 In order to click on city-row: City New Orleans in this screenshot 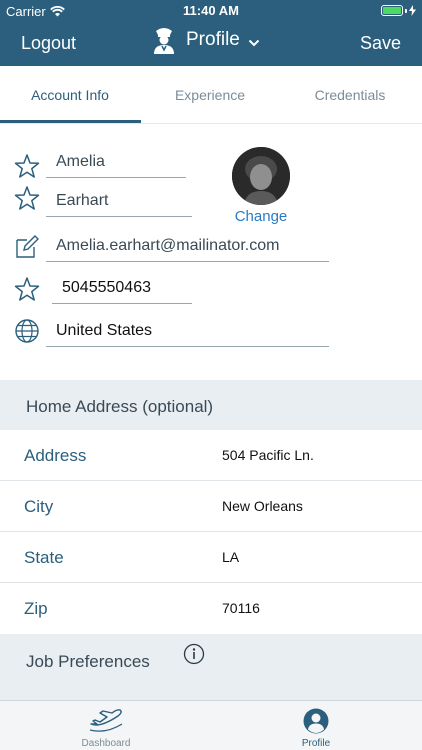, I will do `click(211, 506)`.